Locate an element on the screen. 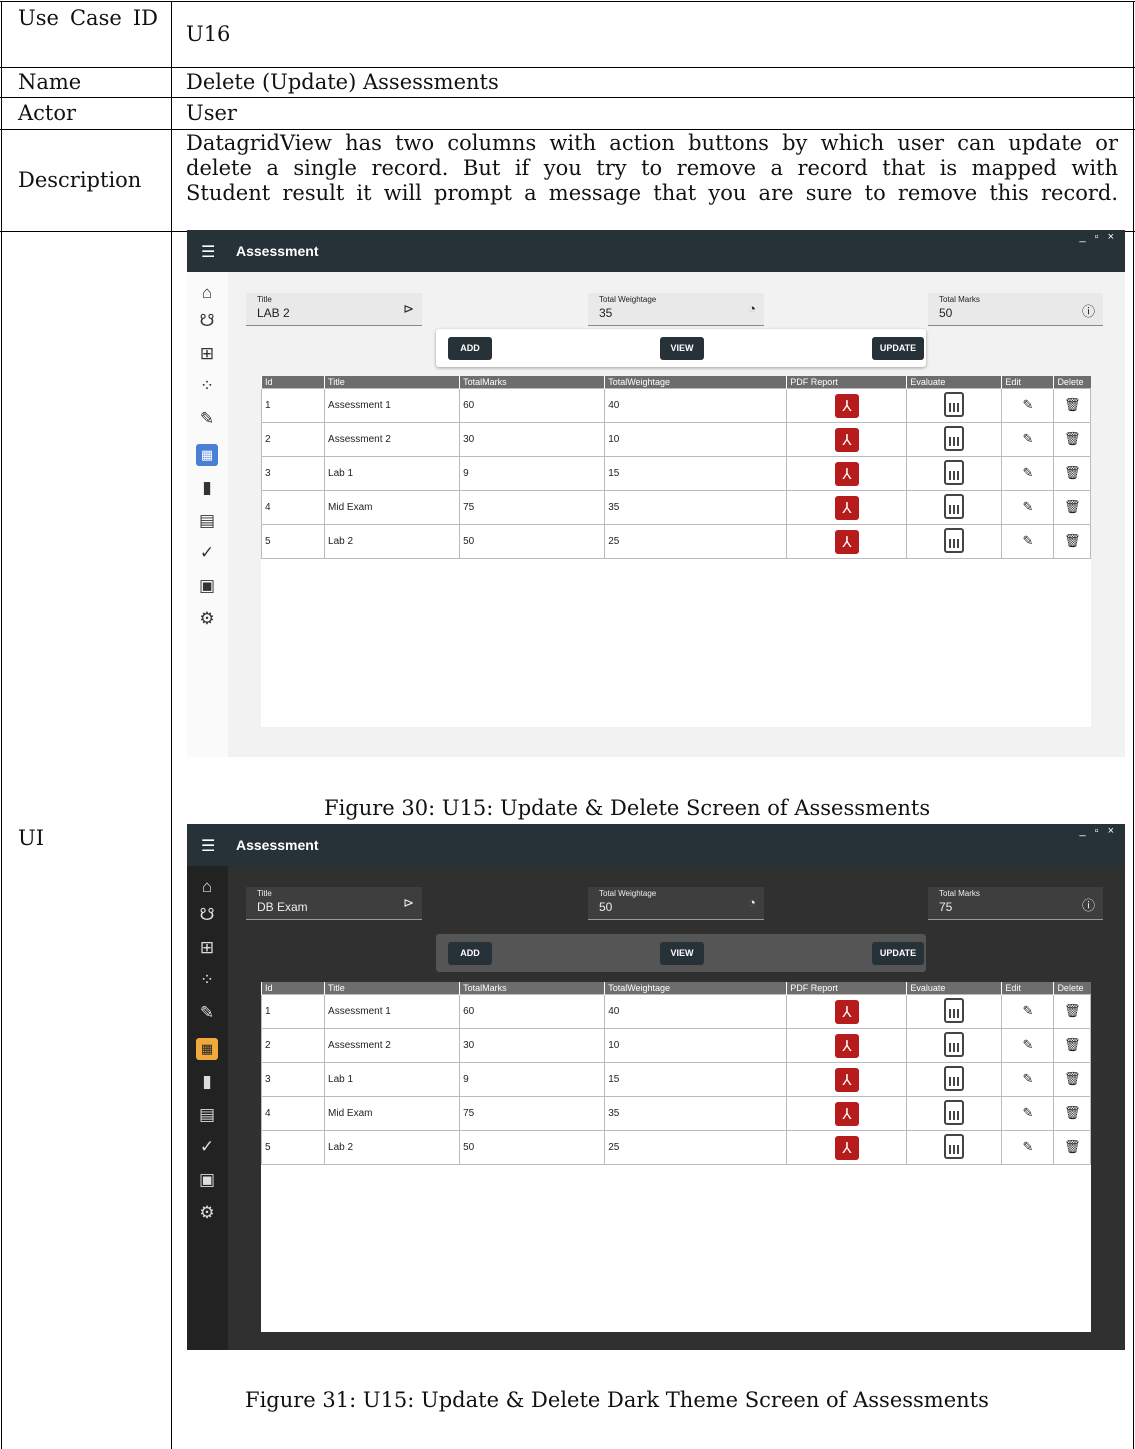  column-header: Delete is located at coordinates (1072, 988).